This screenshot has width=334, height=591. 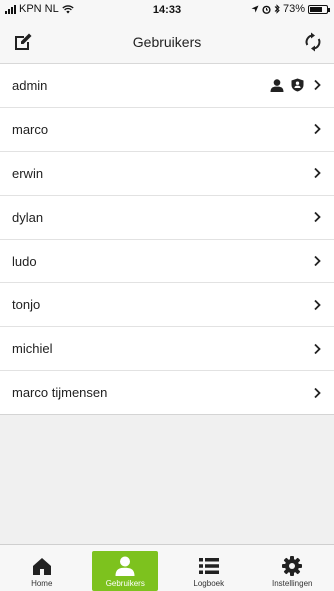 What do you see at coordinates (167, 393) in the screenshot?
I see `list-item: marco tijmensen` at bounding box center [167, 393].